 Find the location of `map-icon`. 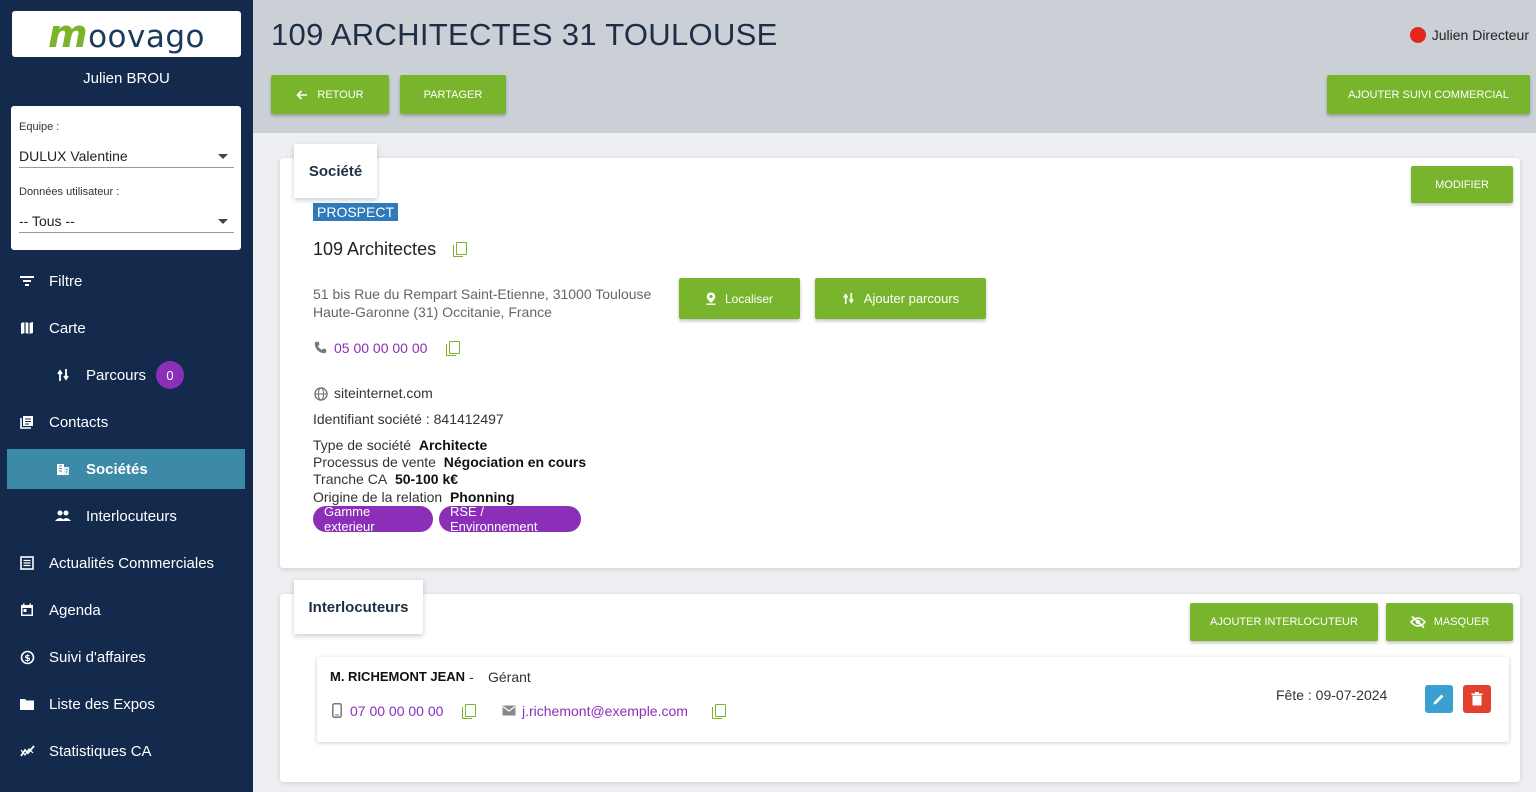

map-icon is located at coordinates (27, 328).